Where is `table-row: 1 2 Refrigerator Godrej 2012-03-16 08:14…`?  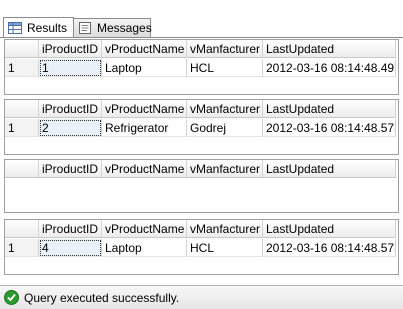
table-row: 1 2 Refrigerator Godrej 2012-03-16 08:14… is located at coordinates (200, 128).